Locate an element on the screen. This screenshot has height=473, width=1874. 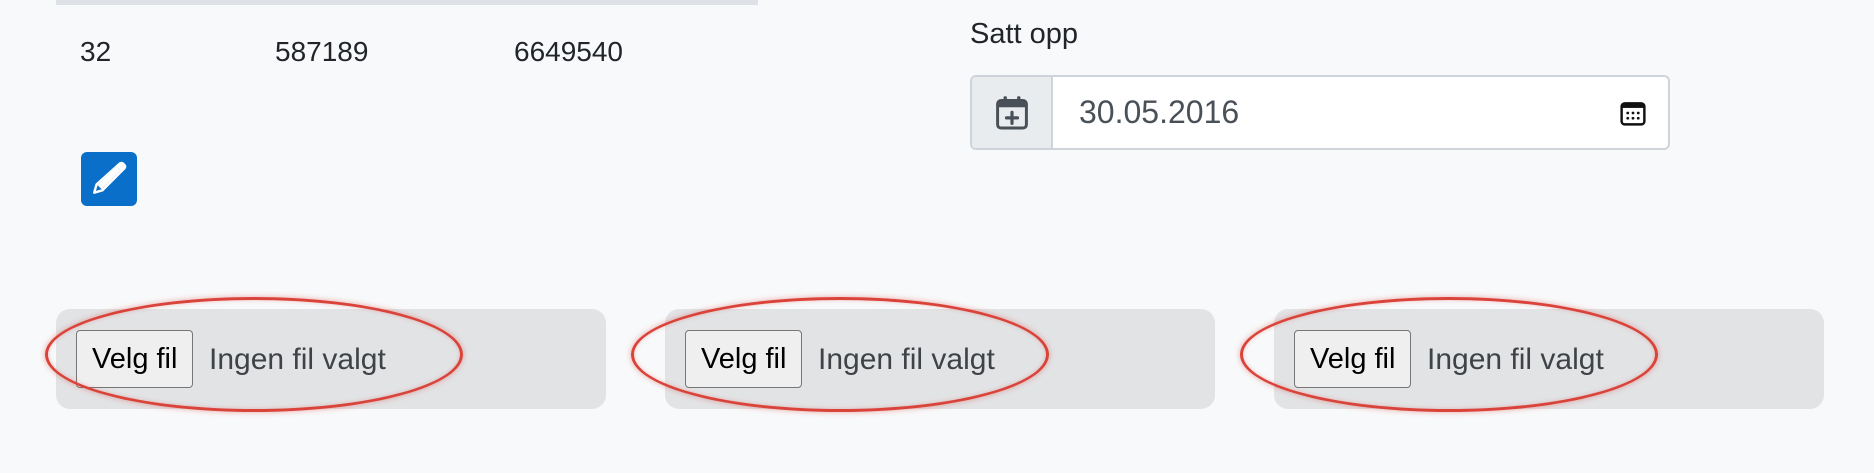
file-upload-1: Velg fil Ingen fil valgt is located at coordinates (331, 359).